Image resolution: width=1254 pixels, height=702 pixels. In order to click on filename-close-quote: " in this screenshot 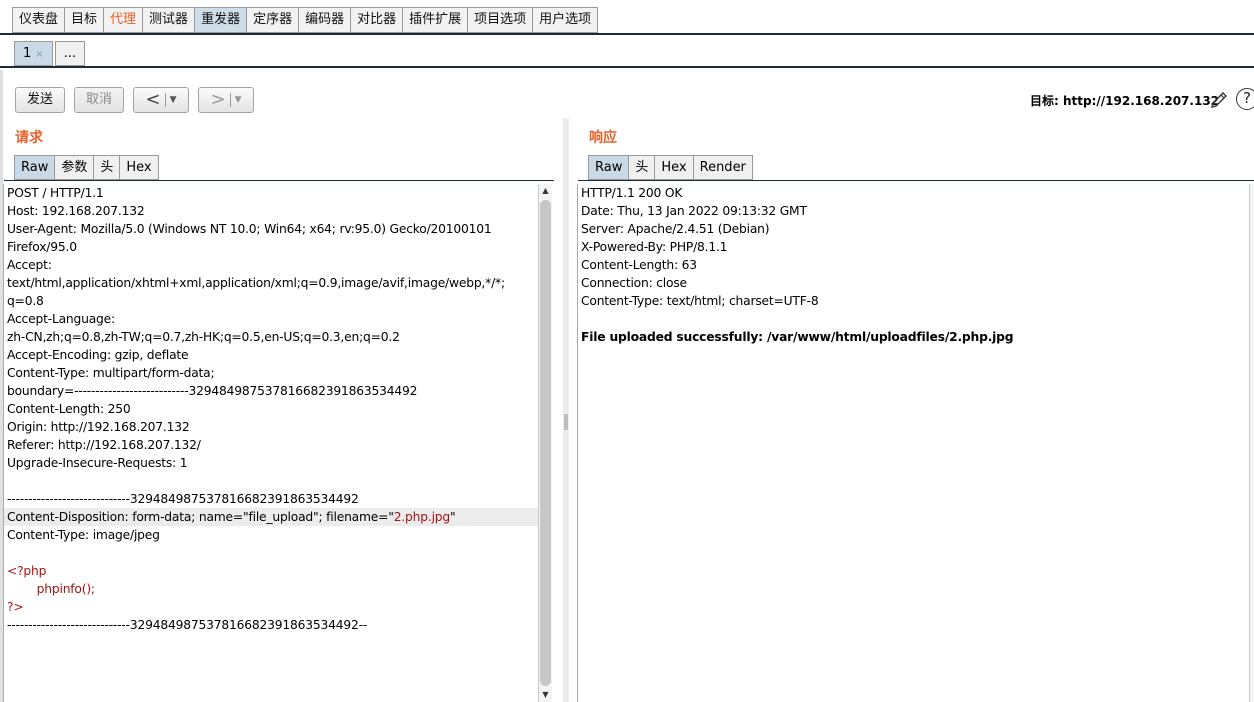, I will do `click(453, 517)`.